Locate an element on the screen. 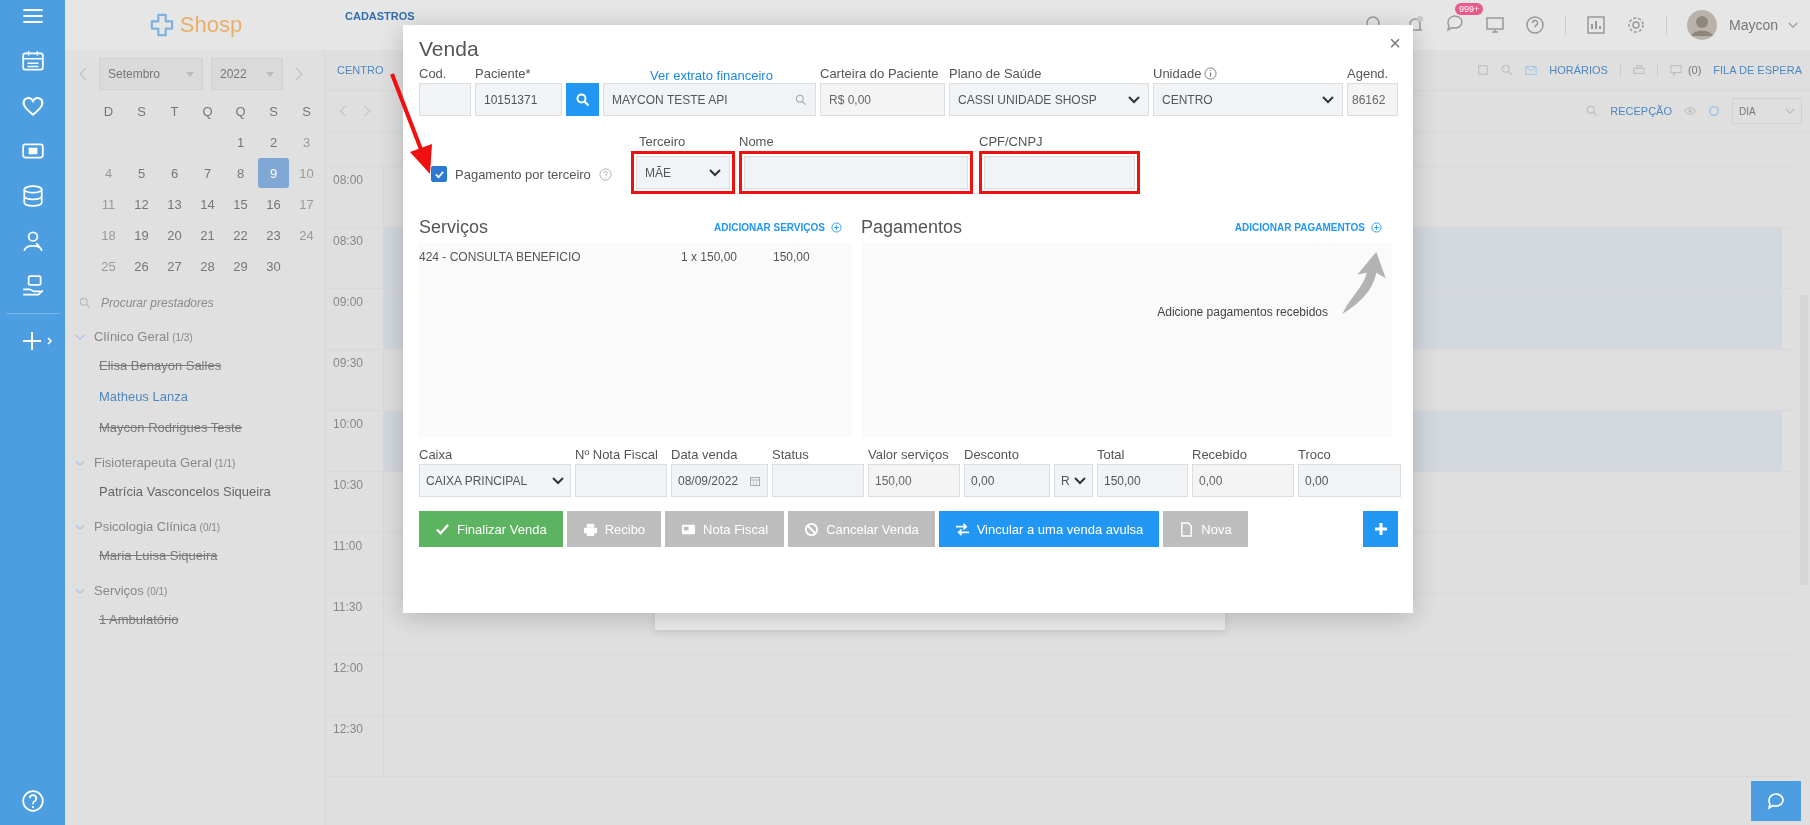 The image size is (1810, 825). calendar-icon is located at coordinates (32, 61).